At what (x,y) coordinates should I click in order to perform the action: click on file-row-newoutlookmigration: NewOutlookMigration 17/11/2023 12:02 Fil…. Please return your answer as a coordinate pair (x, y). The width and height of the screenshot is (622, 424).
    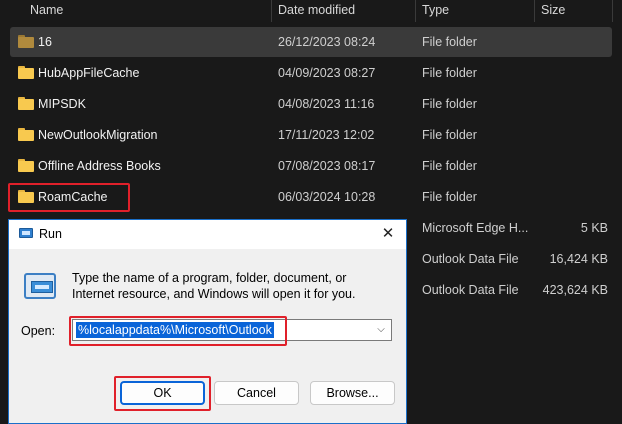
    Looking at the image, I should click on (311, 135).